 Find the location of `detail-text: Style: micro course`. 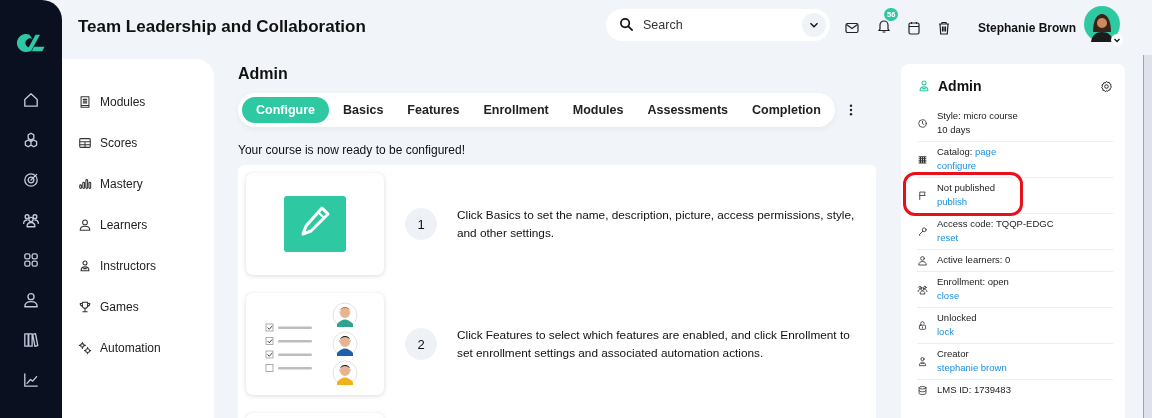

detail-text: Style: micro course is located at coordinates (977, 116).